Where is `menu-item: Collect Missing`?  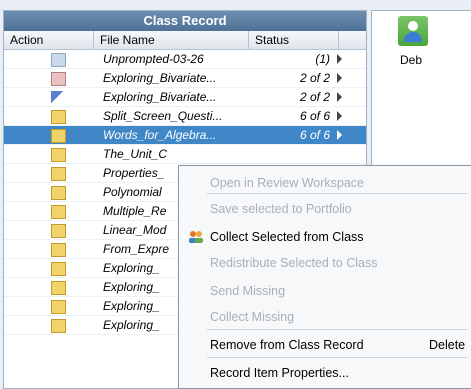 menu-item: Collect Missing is located at coordinates (325, 318).